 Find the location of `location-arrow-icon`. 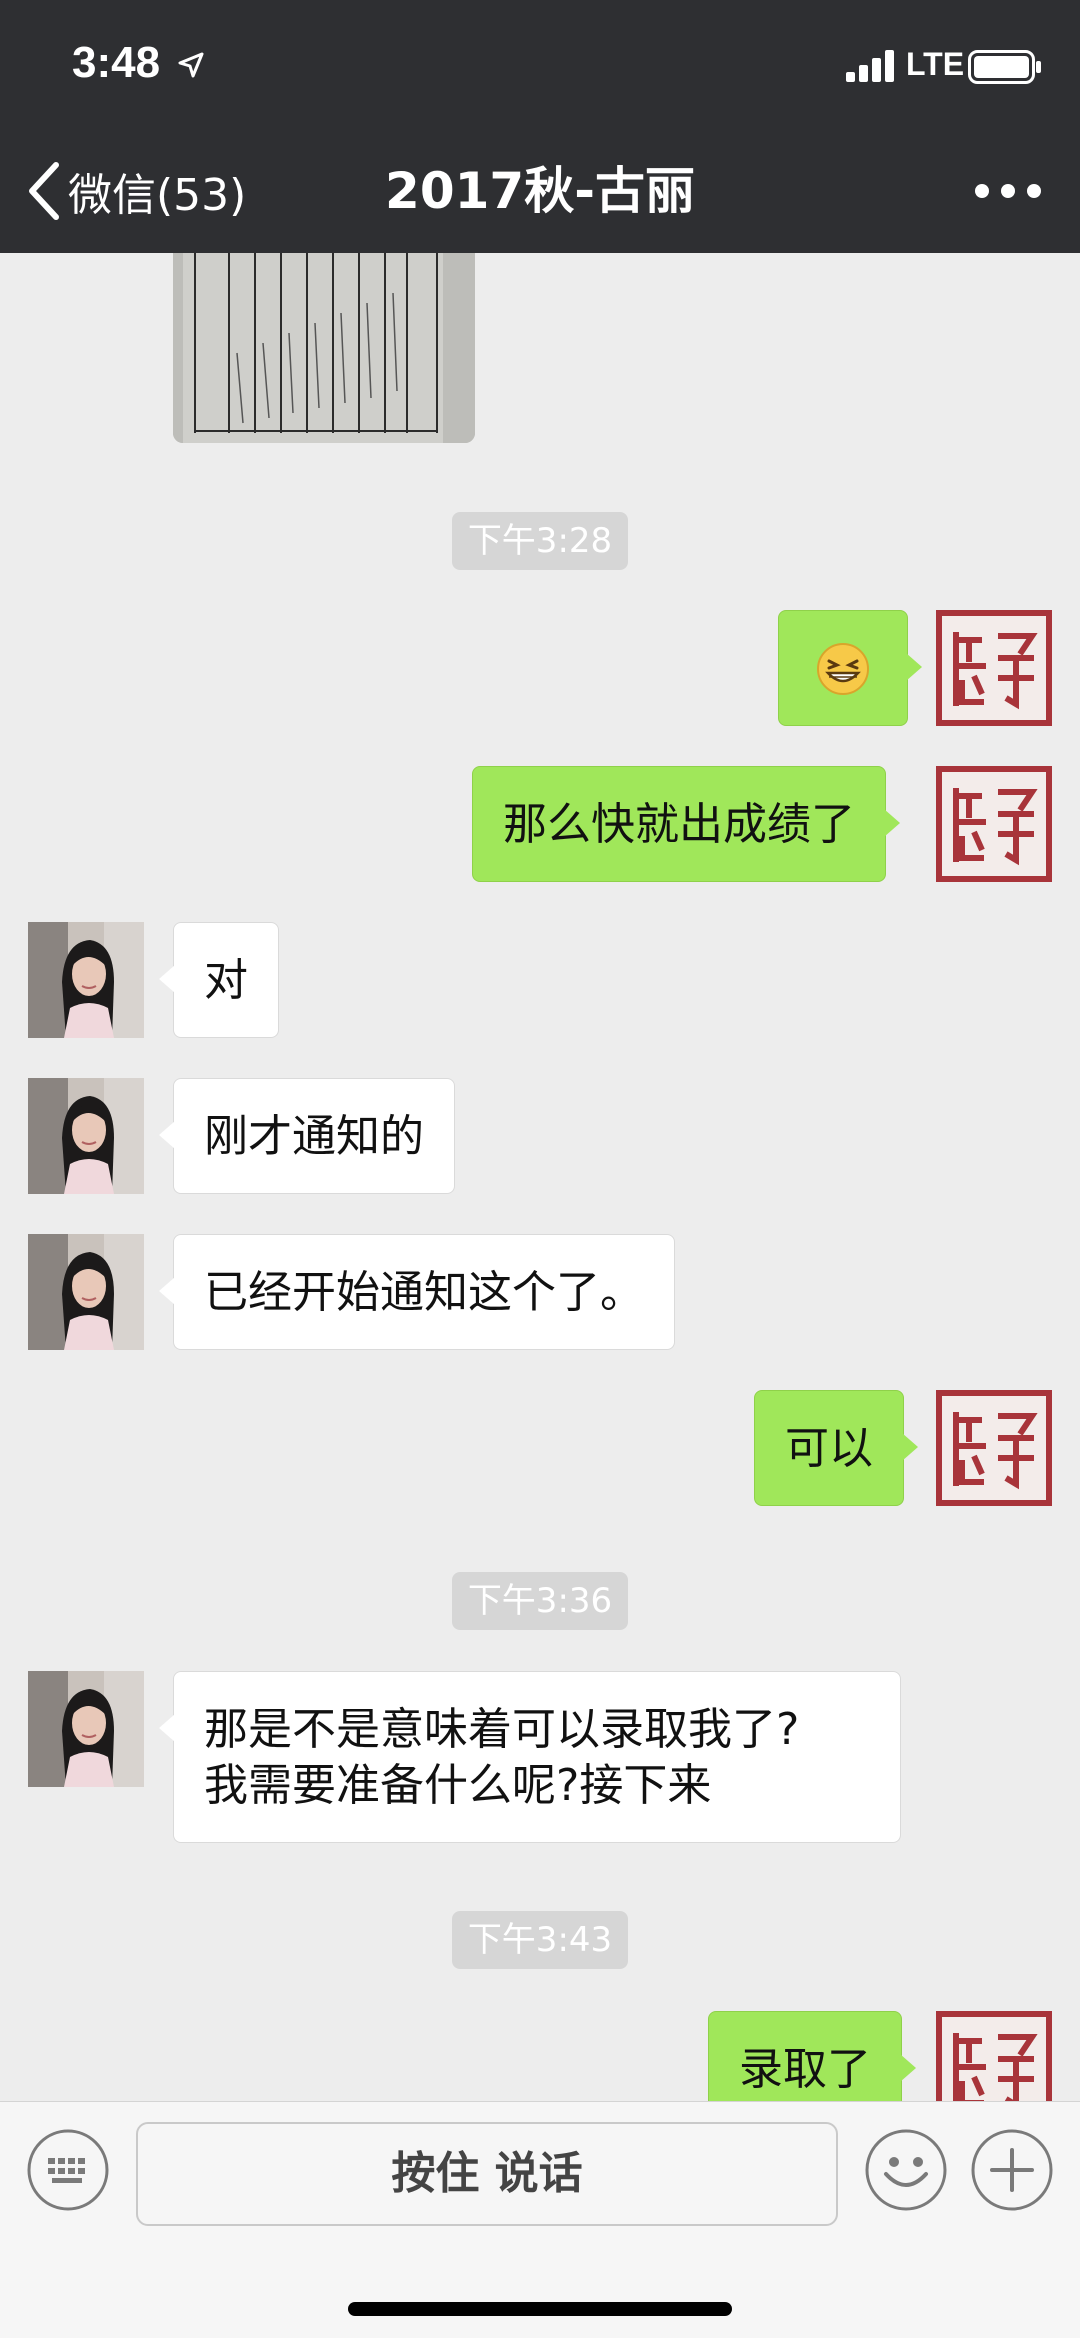

location-arrow-icon is located at coordinates (191, 65).